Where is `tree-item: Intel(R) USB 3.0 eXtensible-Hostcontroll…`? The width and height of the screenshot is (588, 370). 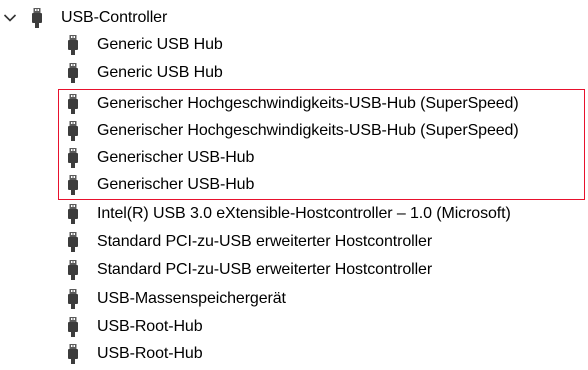 tree-item: Intel(R) USB 3.0 eXtensible-Hostcontroll… is located at coordinates (287, 214).